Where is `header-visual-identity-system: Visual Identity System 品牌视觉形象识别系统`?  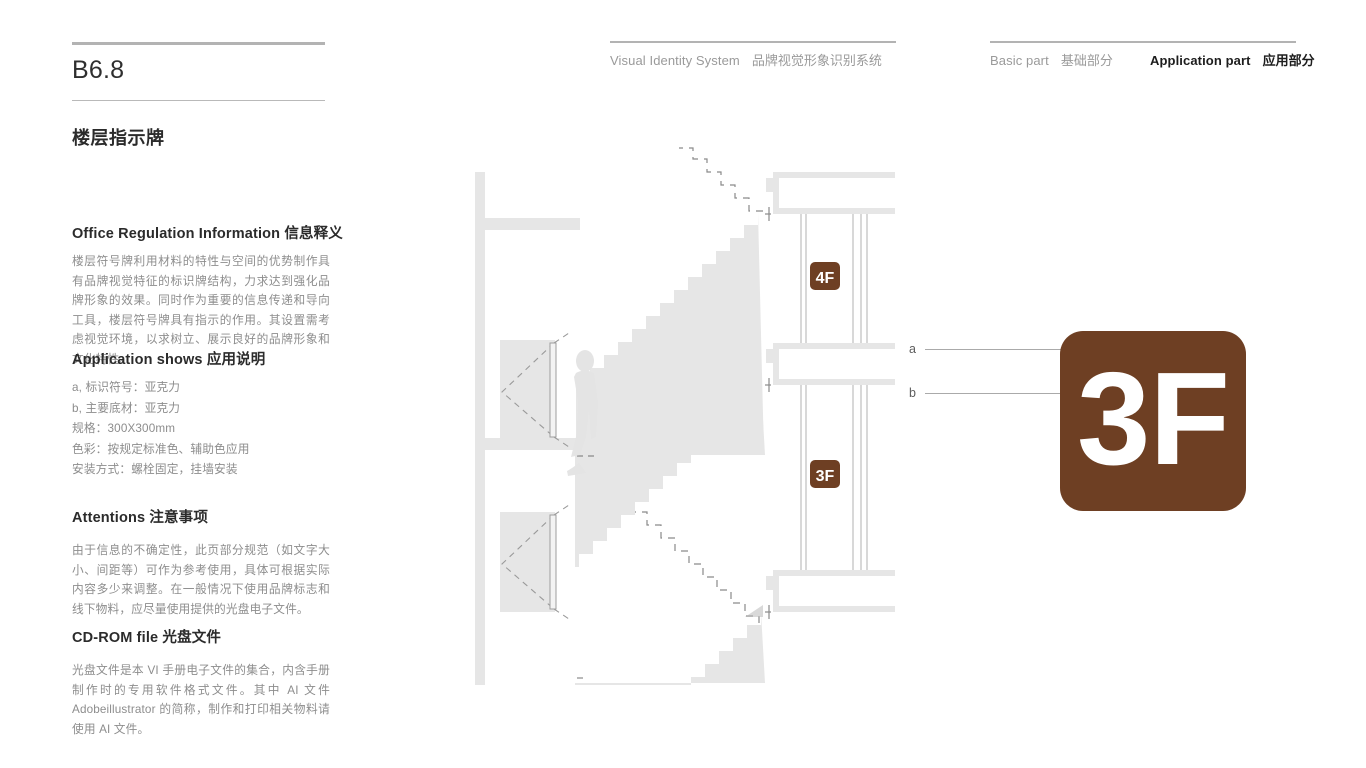
header-visual-identity-system: Visual Identity System 品牌视觉形象识别系统 is located at coordinates (746, 59).